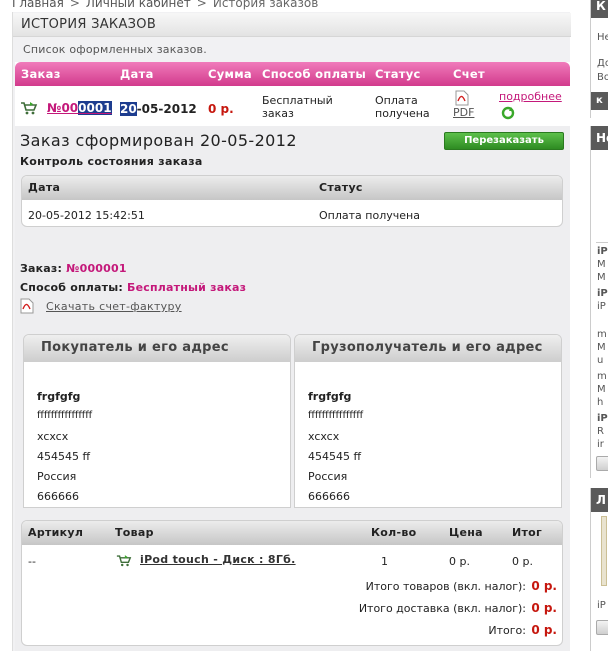 Image resolution: width=608 pixels, height=651 pixels. I want to click on consignee-line: xcxcx, so click(324, 436).